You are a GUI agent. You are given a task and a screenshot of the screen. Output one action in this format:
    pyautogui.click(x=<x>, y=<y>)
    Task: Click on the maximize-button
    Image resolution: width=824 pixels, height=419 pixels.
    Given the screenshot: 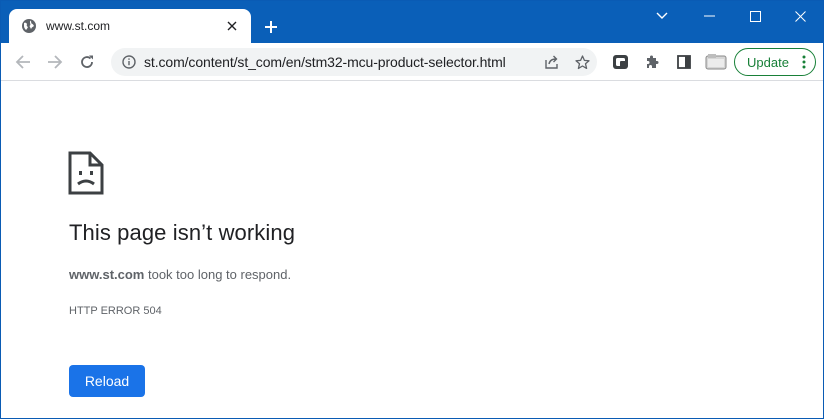 What is the action you would take?
    pyautogui.click(x=755, y=16)
    